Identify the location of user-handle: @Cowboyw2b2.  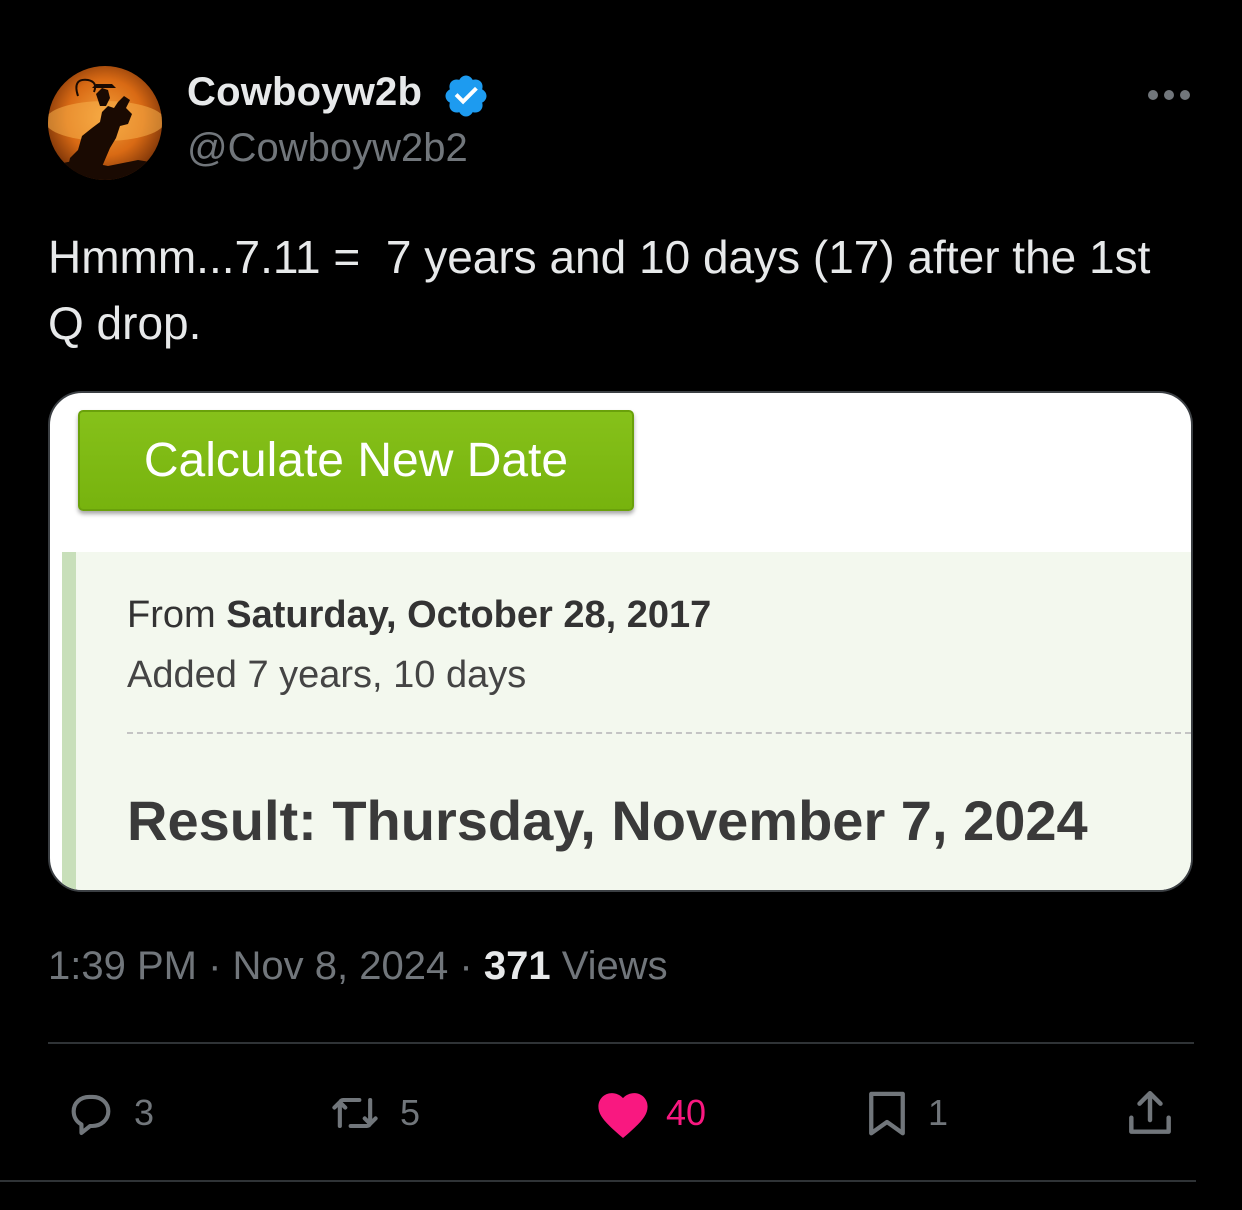
(327, 148).